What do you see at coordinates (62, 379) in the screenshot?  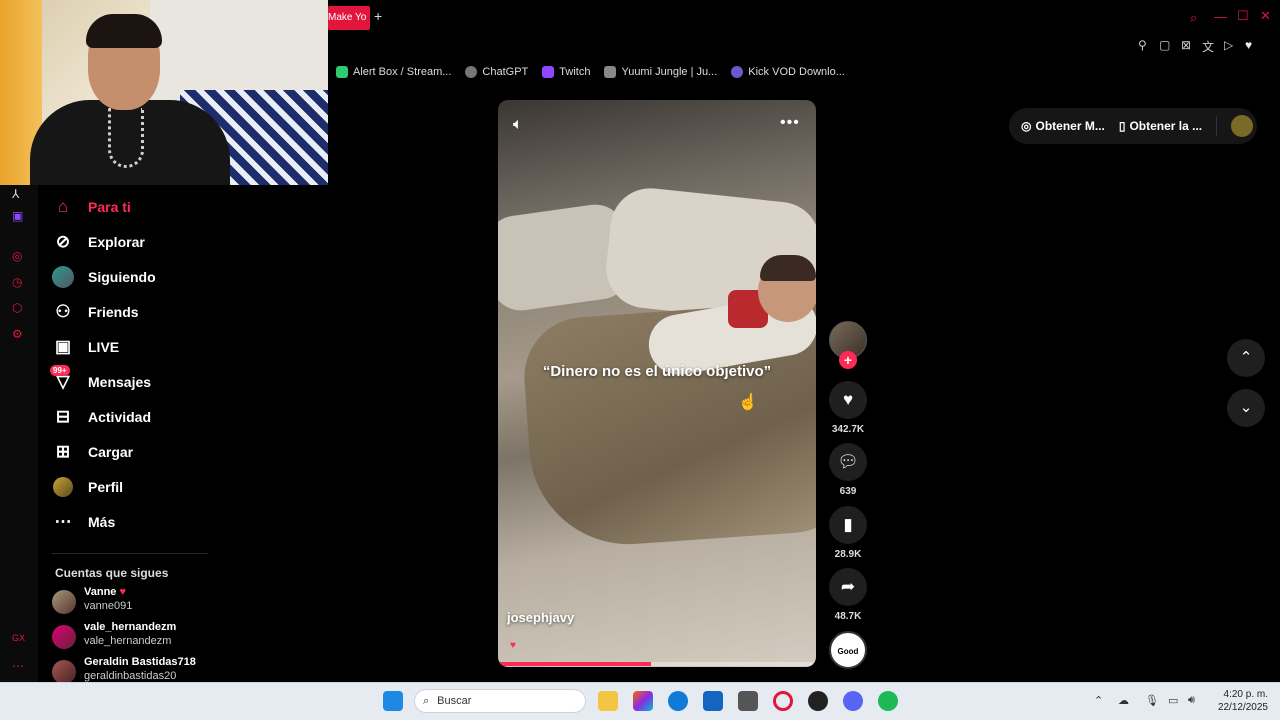 I see `messages-icon: ▽ 99+` at bounding box center [62, 379].